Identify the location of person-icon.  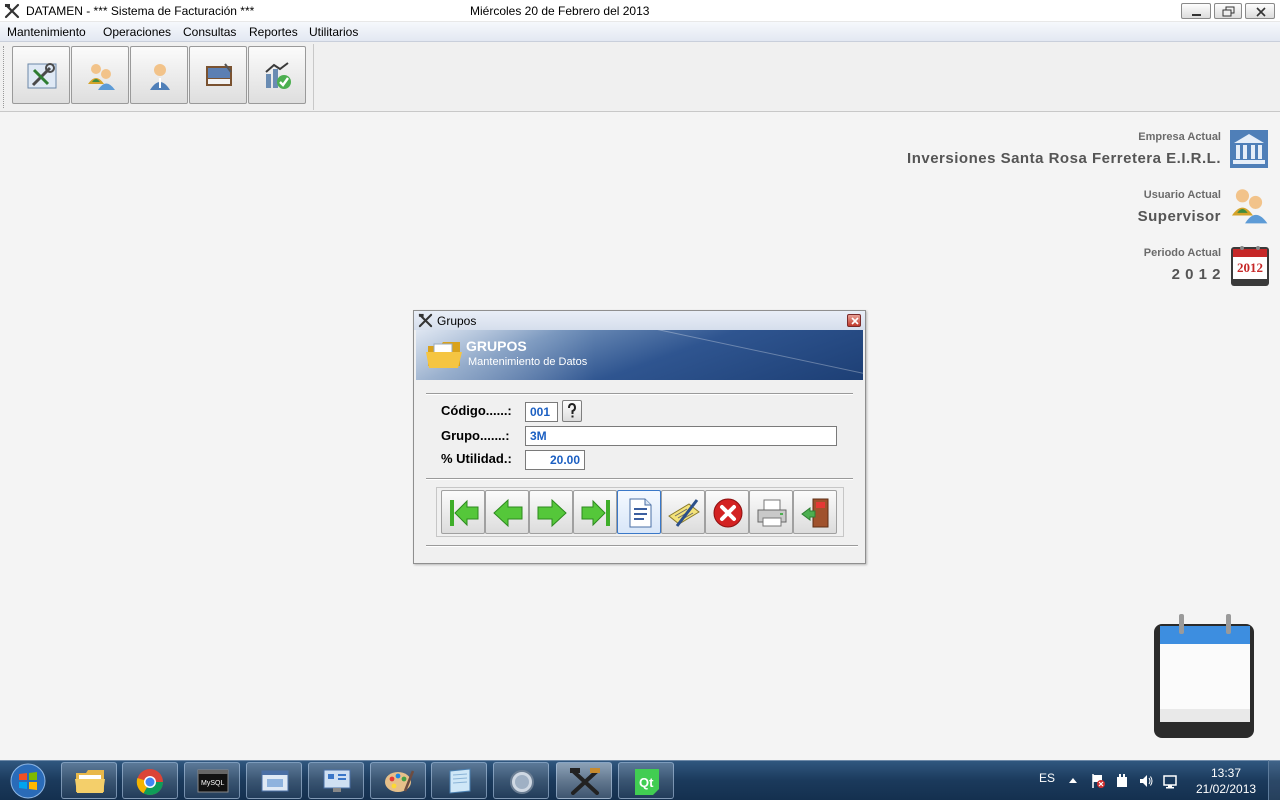
(160, 77).